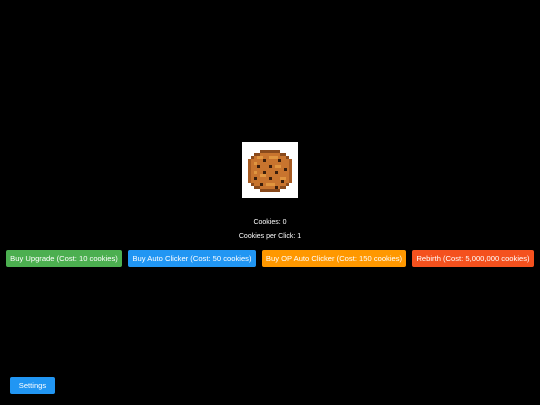 The image size is (540, 405). I want to click on rebirth-button: Rebirth (Cost: 5,000,000 cookies), so click(473, 258).